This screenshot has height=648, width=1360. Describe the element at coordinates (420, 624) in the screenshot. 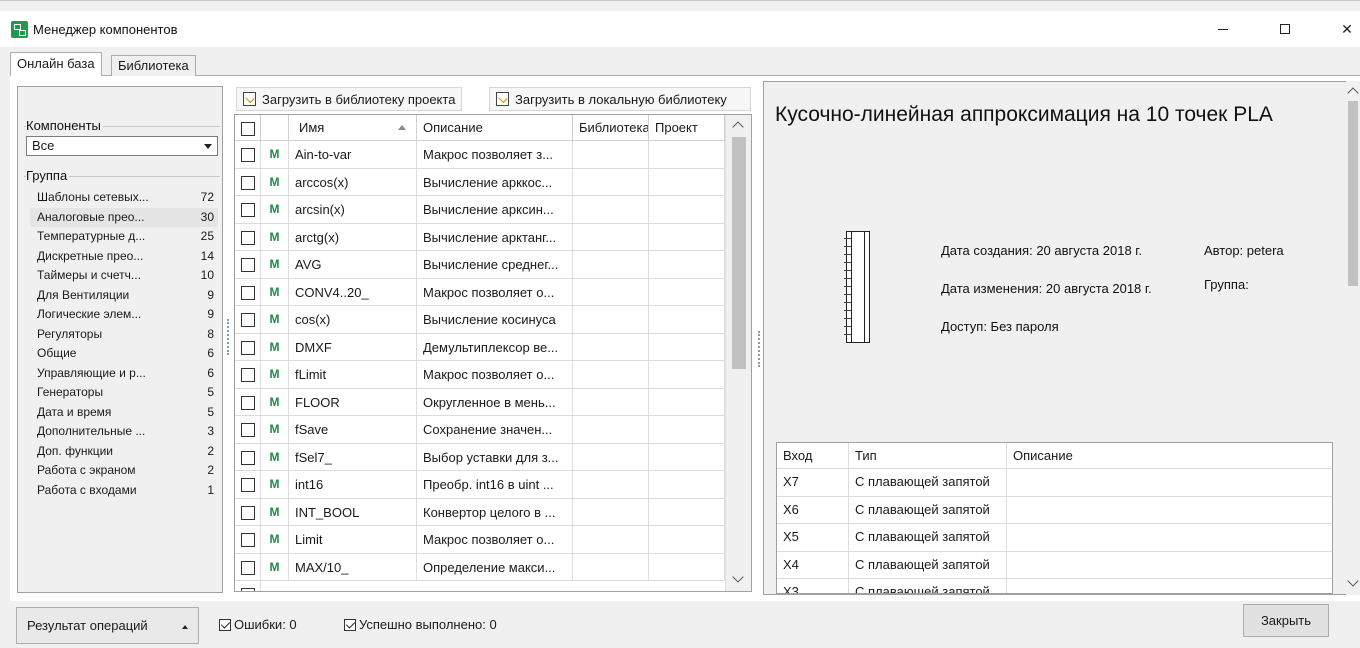

I see `success-filter: Успешно выполнено: 0` at that location.